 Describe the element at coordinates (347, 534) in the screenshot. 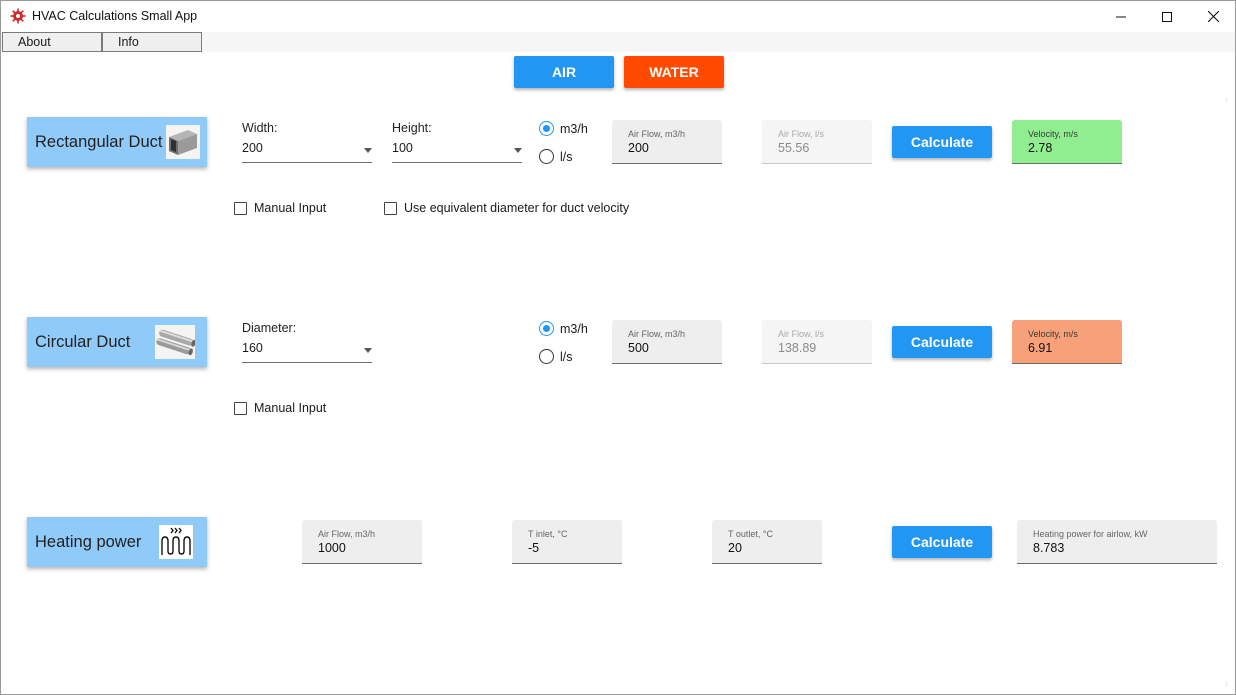

I see `heat-airflow-label: Air Flow, m3/h` at that location.